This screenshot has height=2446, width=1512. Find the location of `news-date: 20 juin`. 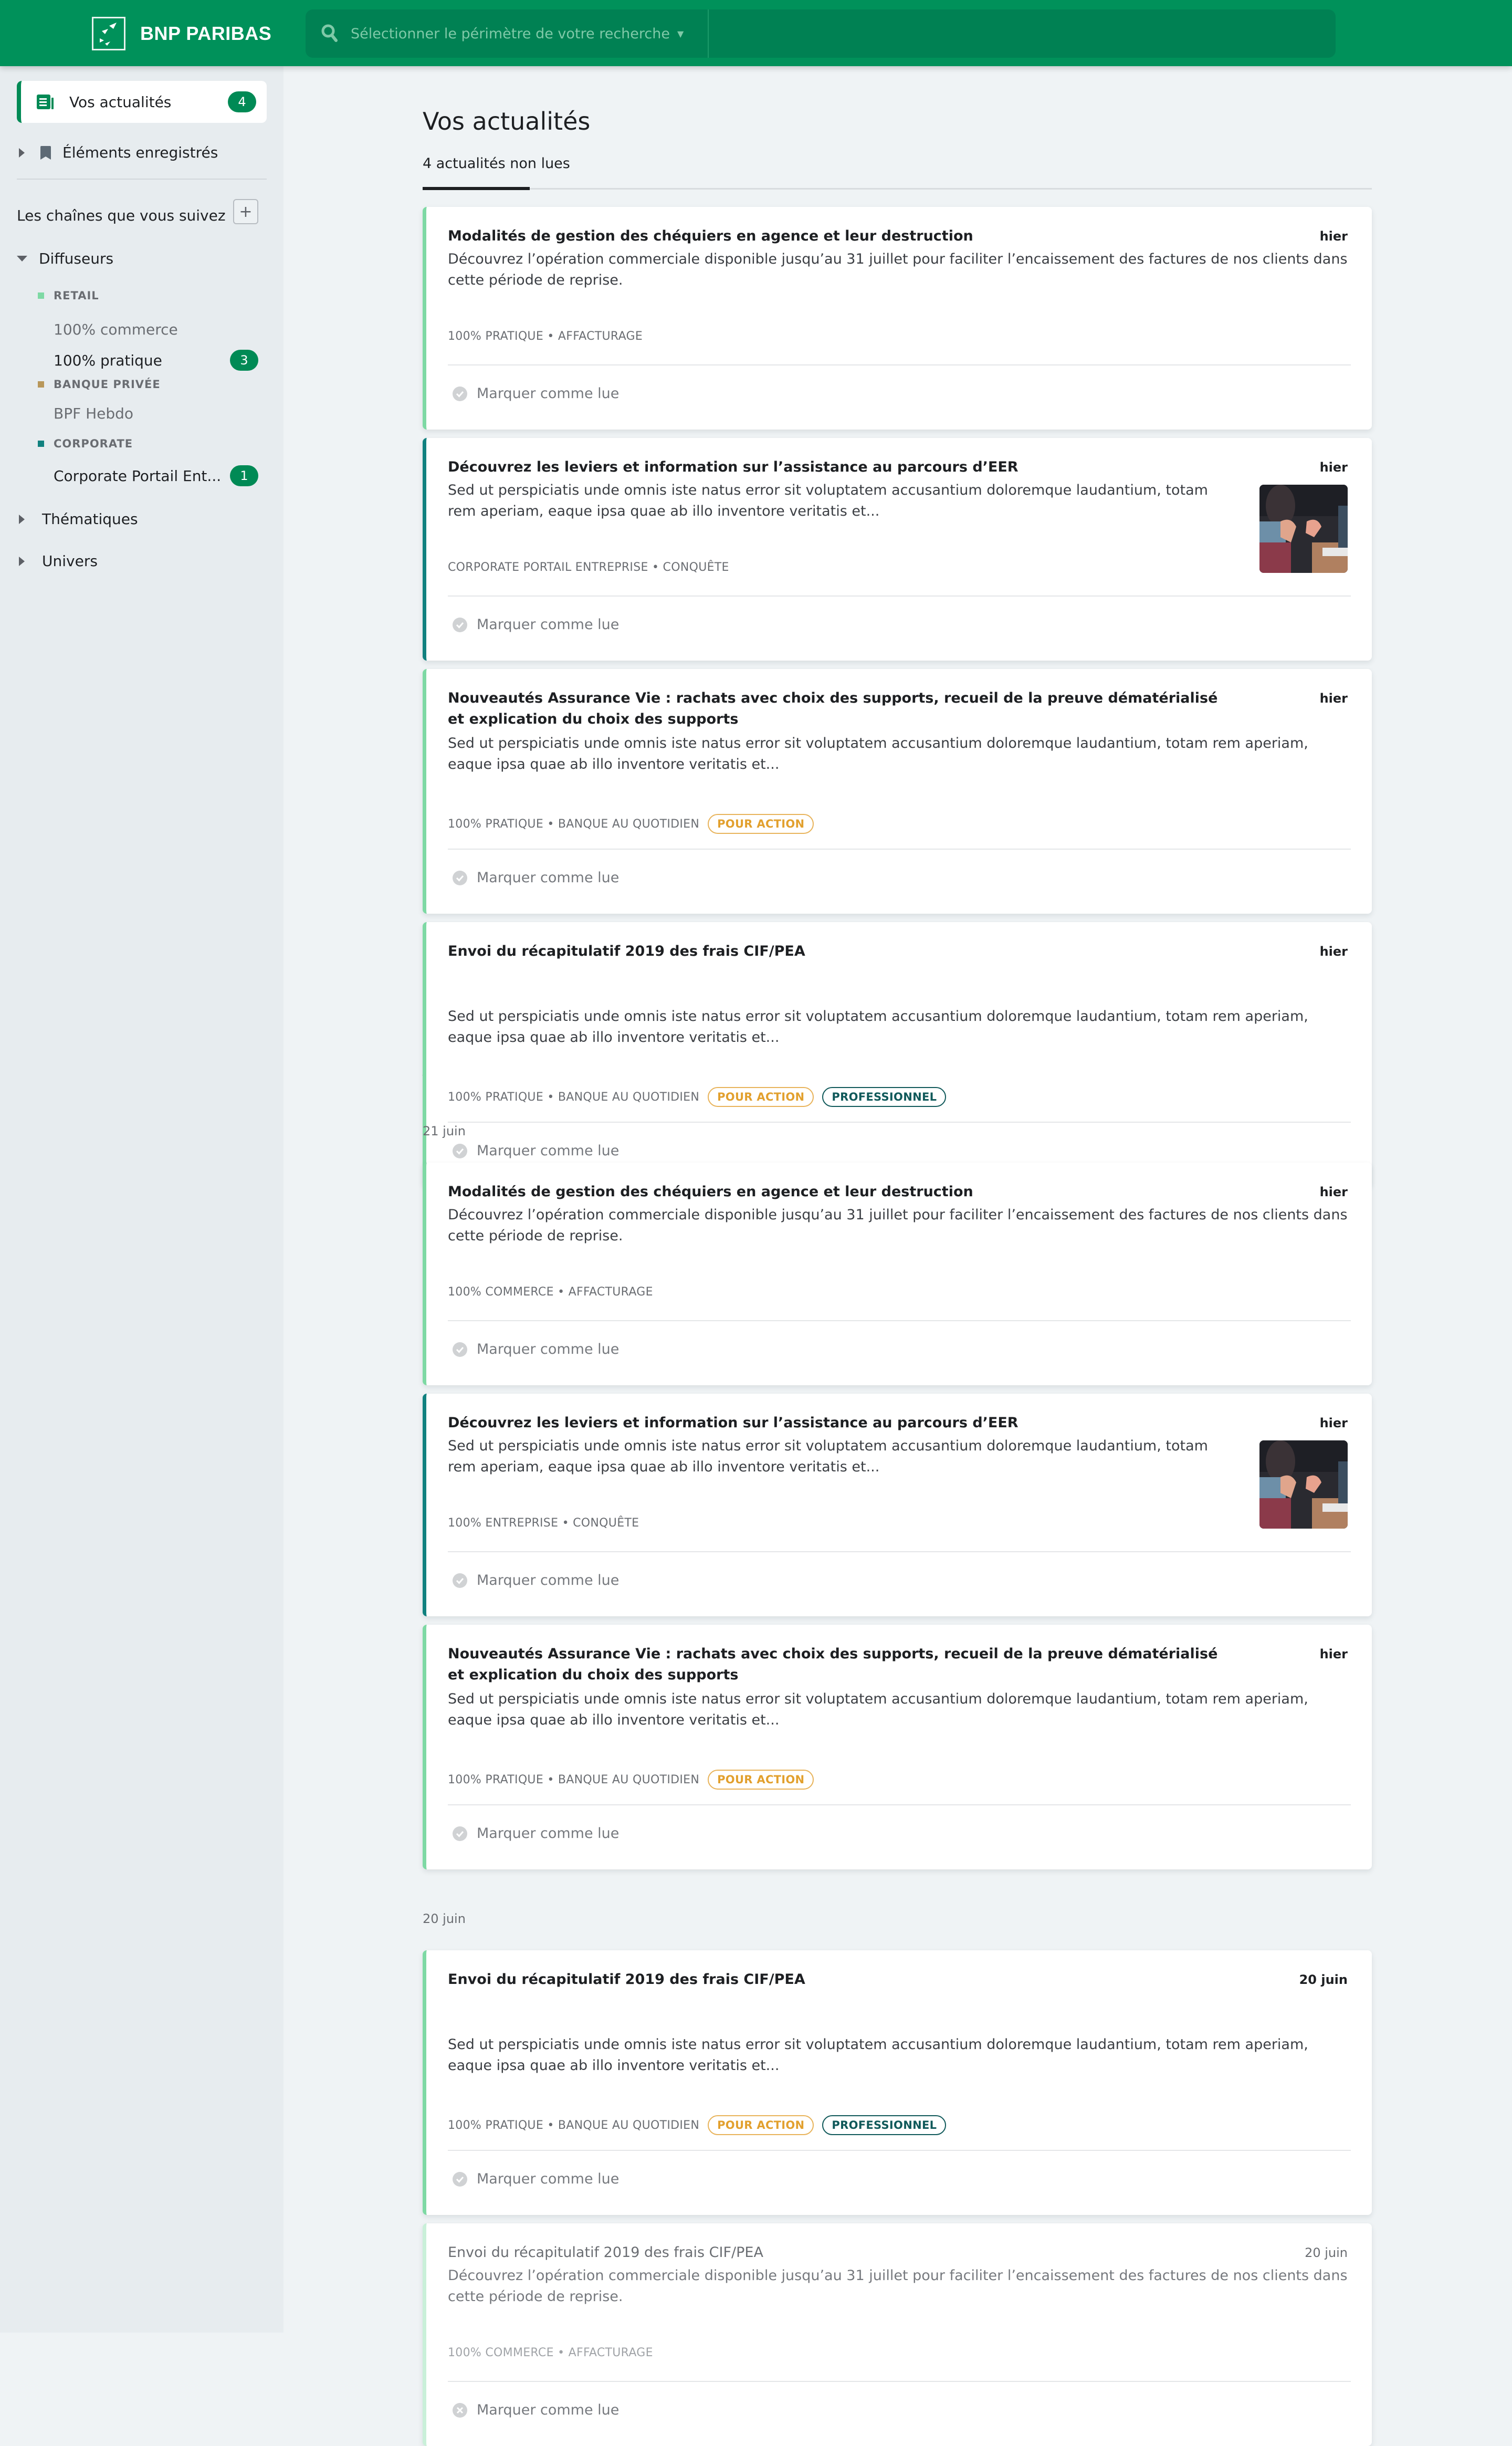

news-date: 20 juin is located at coordinates (1323, 1980).